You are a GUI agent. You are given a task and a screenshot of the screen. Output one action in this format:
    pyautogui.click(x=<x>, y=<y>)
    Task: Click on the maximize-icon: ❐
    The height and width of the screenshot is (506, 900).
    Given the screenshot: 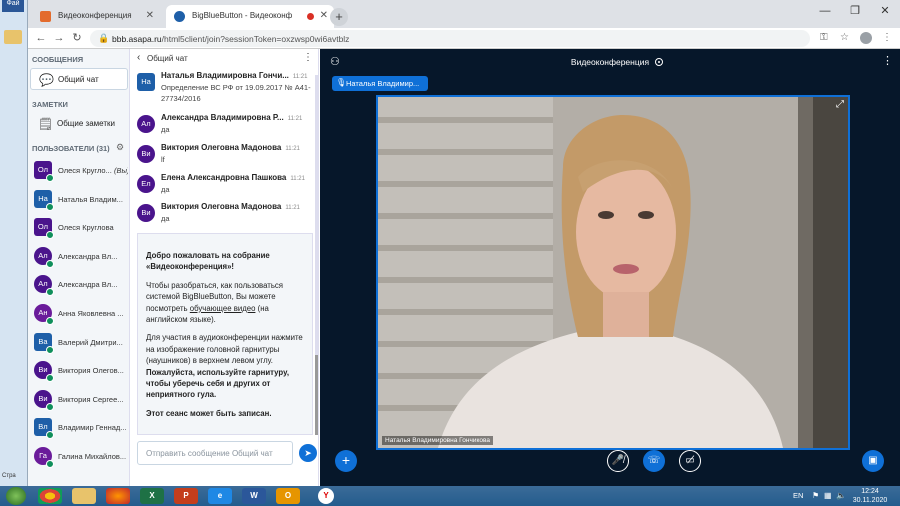 What is the action you would take?
    pyautogui.click(x=855, y=12)
    